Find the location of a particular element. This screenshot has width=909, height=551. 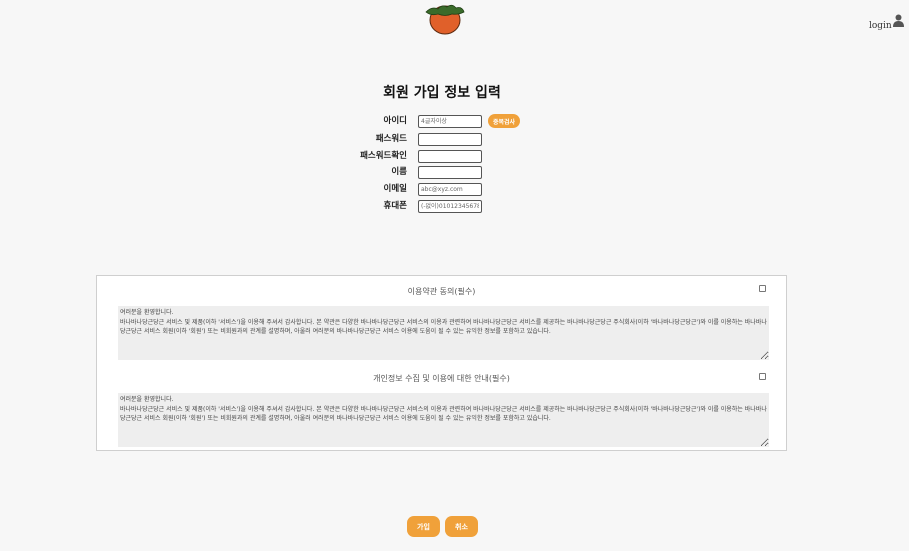

phone-input is located at coordinates (450, 206).